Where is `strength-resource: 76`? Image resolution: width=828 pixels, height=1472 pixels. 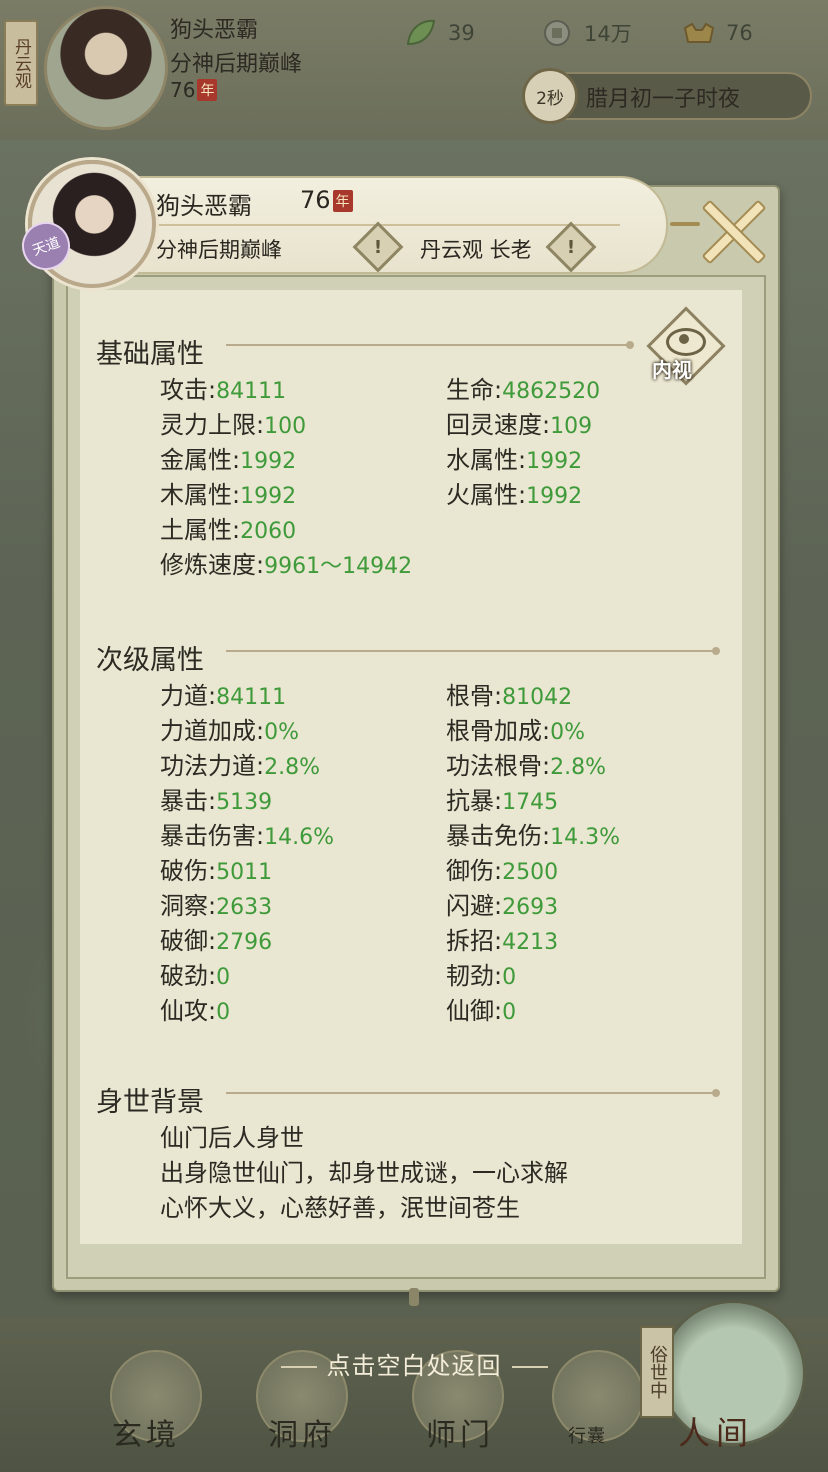
strength-resource: 76 is located at coordinates (717, 33).